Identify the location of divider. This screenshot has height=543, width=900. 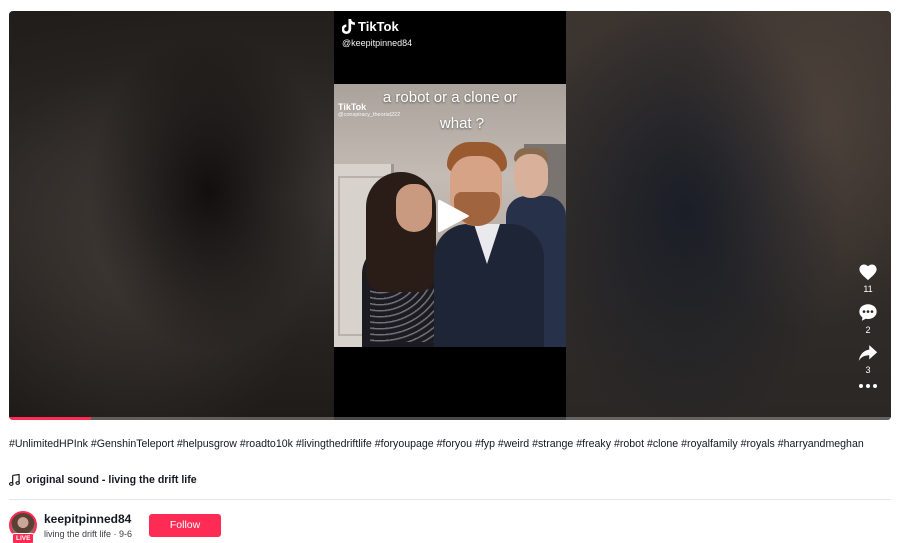
(450, 499).